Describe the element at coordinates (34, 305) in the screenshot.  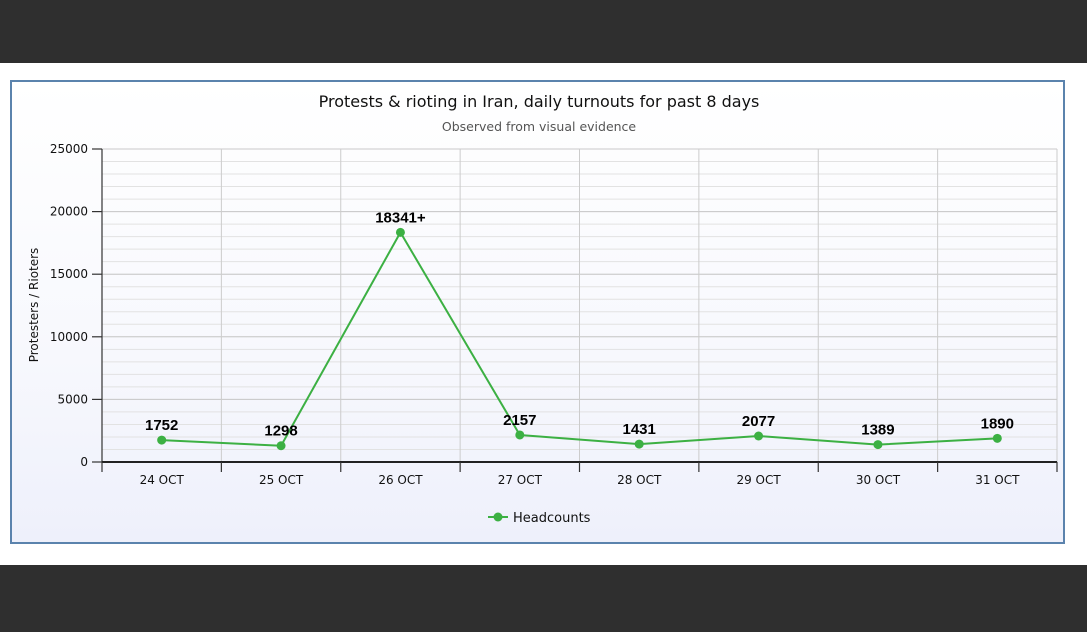
I see `y-axis-title: Protesters / Rioters` at that location.